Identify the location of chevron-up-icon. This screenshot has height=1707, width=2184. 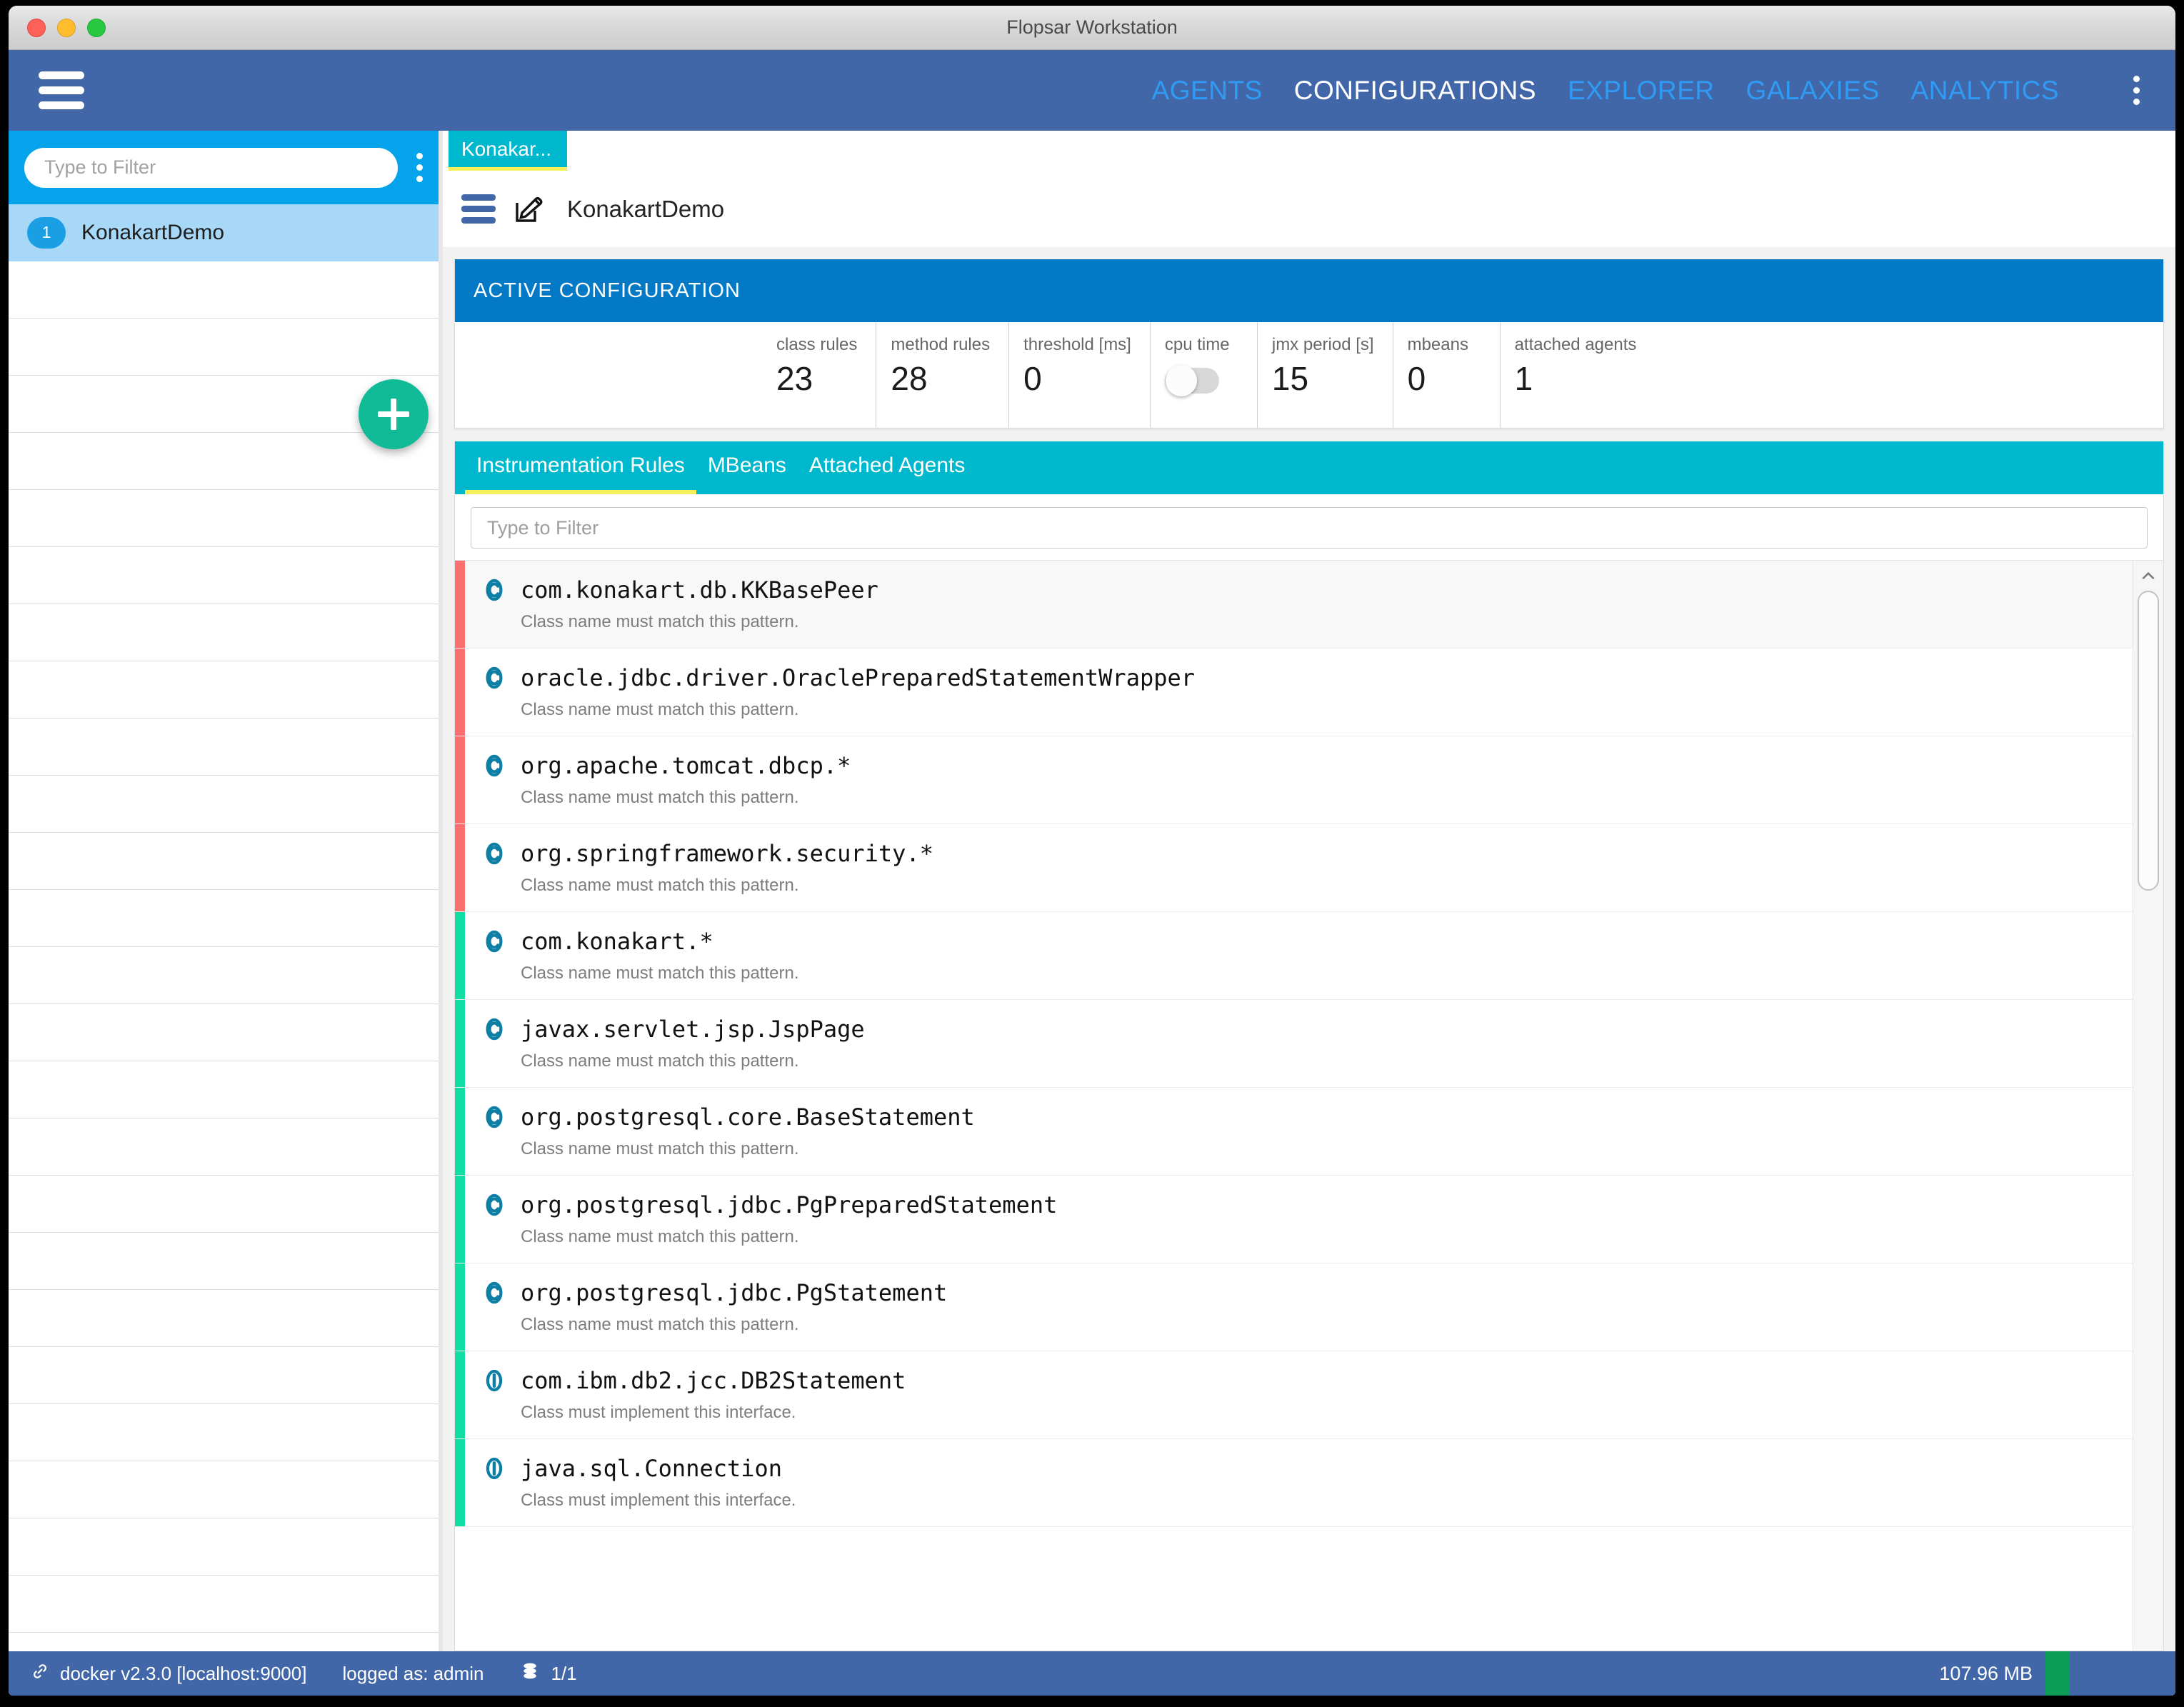
(2148, 576).